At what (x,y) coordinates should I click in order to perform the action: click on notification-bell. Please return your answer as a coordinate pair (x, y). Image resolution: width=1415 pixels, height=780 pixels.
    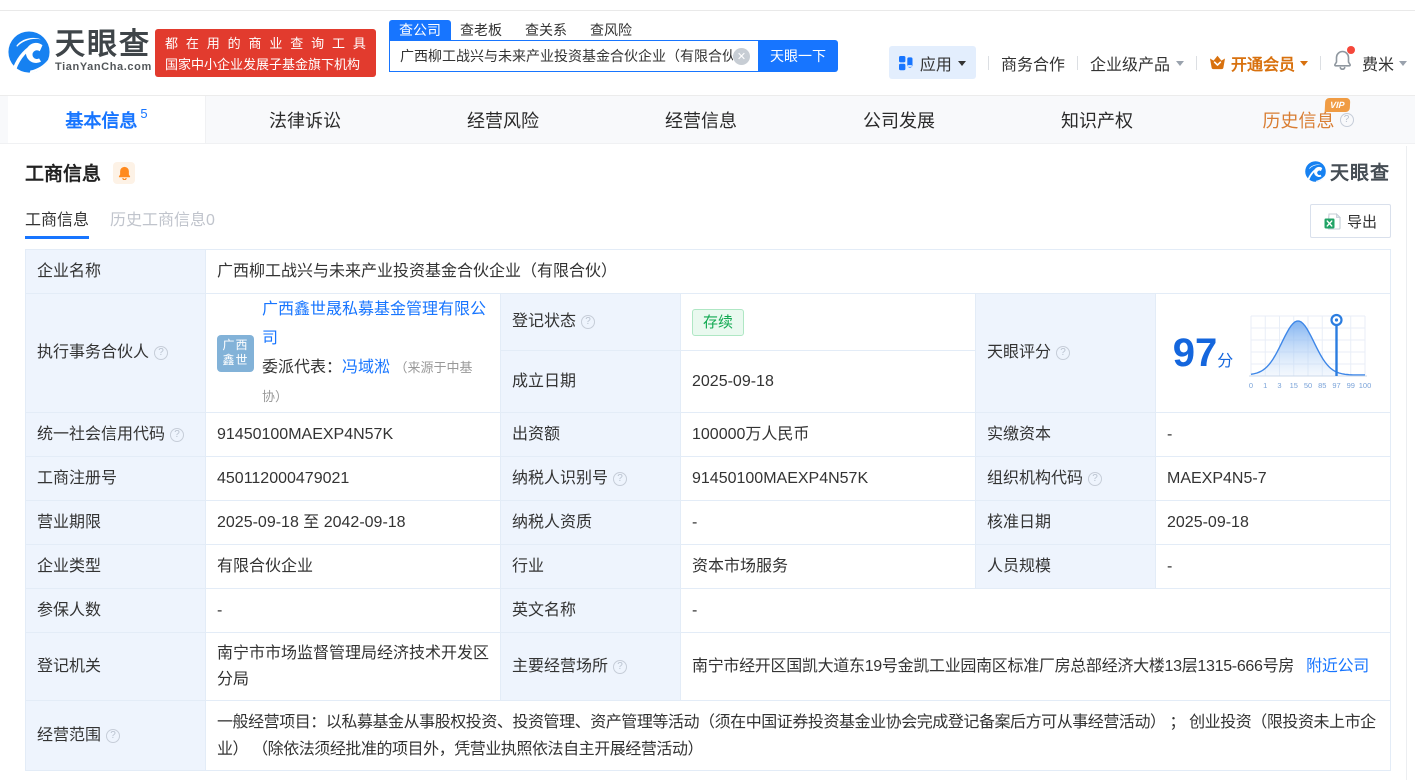
    Looking at the image, I should click on (1344, 60).